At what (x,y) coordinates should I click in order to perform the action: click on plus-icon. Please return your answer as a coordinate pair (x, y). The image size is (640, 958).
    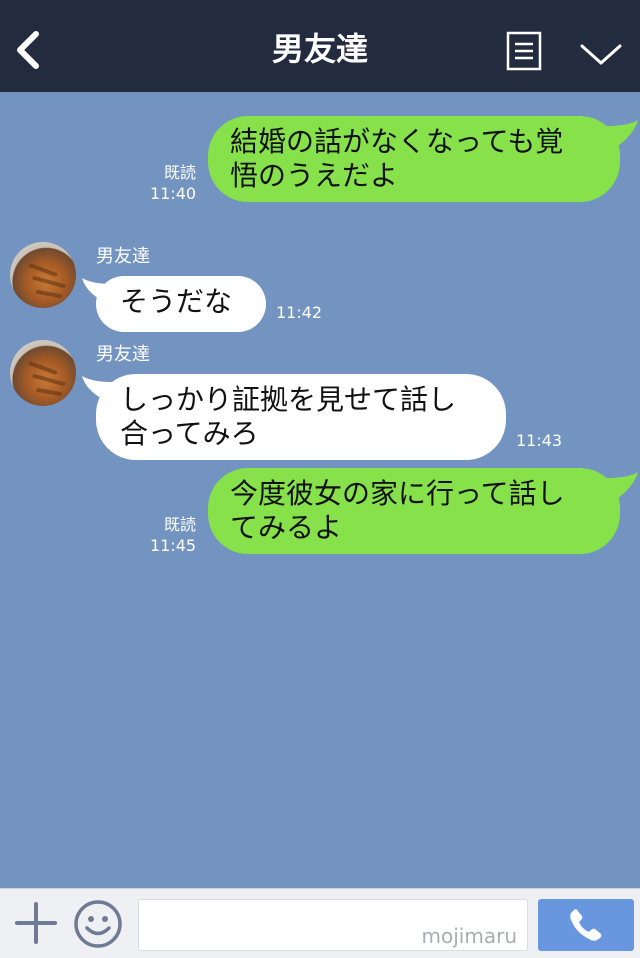
    Looking at the image, I should click on (36, 923).